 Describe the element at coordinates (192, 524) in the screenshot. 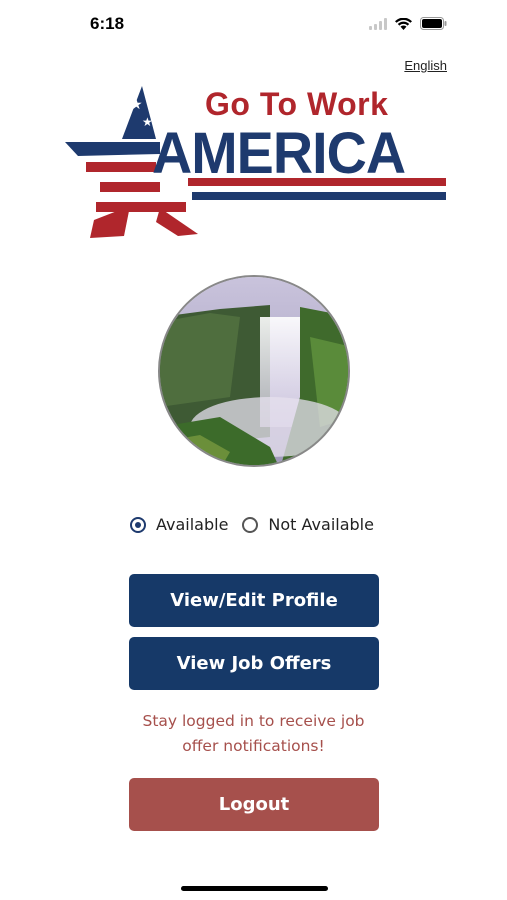

I see `available-label: Available` at that location.